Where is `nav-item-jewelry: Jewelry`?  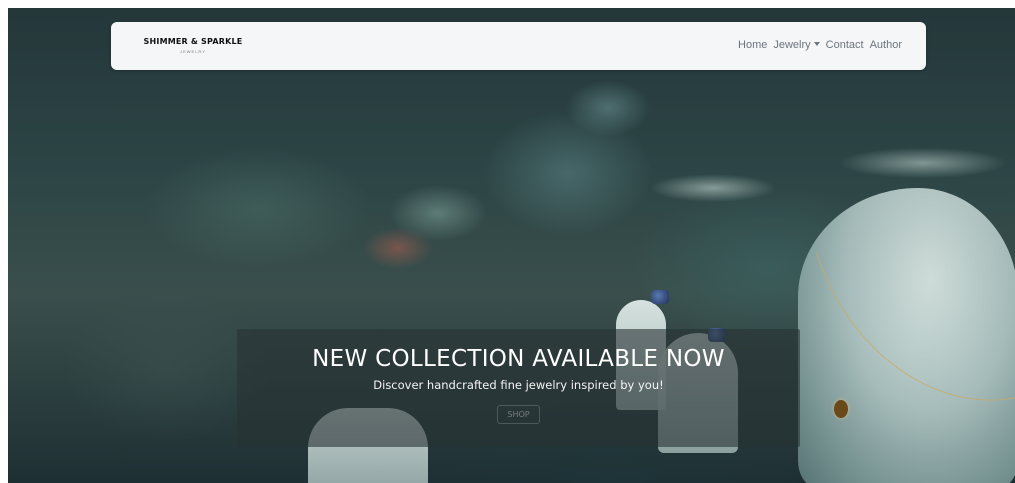 nav-item-jewelry: Jewelry is located at coordinates (796, 45).